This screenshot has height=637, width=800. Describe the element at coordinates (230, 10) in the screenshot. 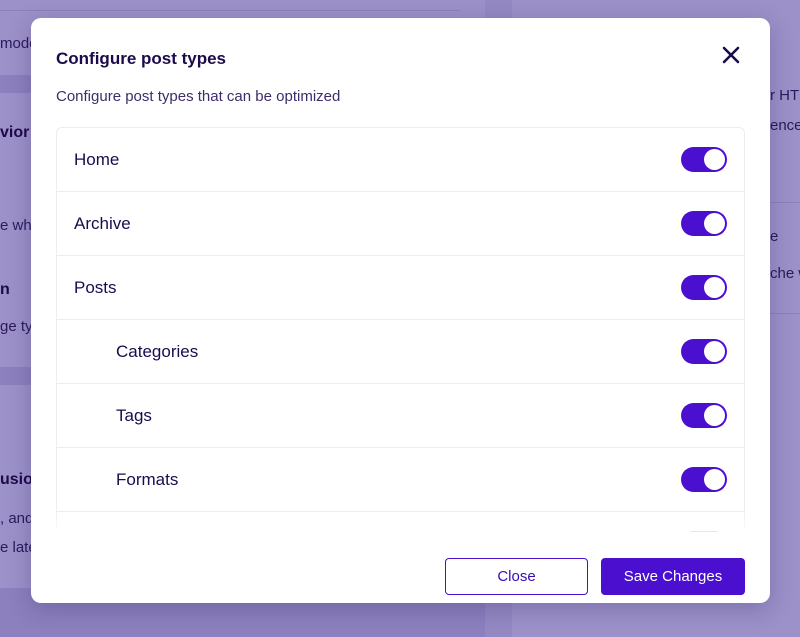

I see `background-divider` at that location.